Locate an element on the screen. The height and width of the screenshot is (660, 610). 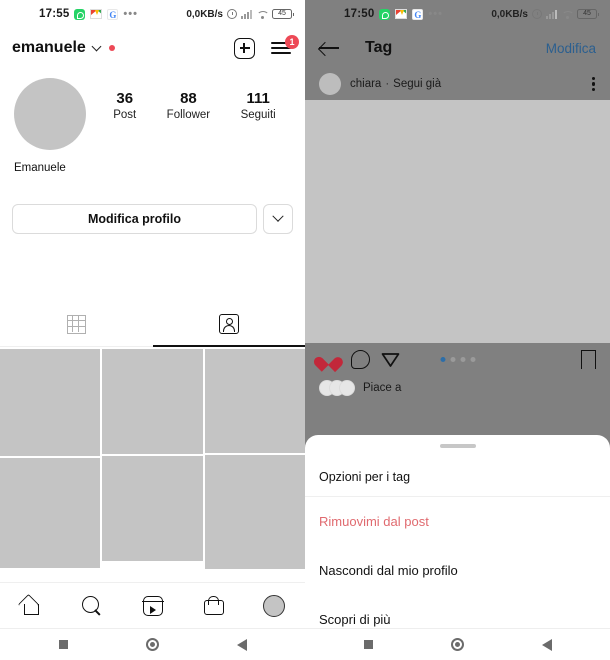
stat-followers: 88 Follower is located at coordinates (188, 105).